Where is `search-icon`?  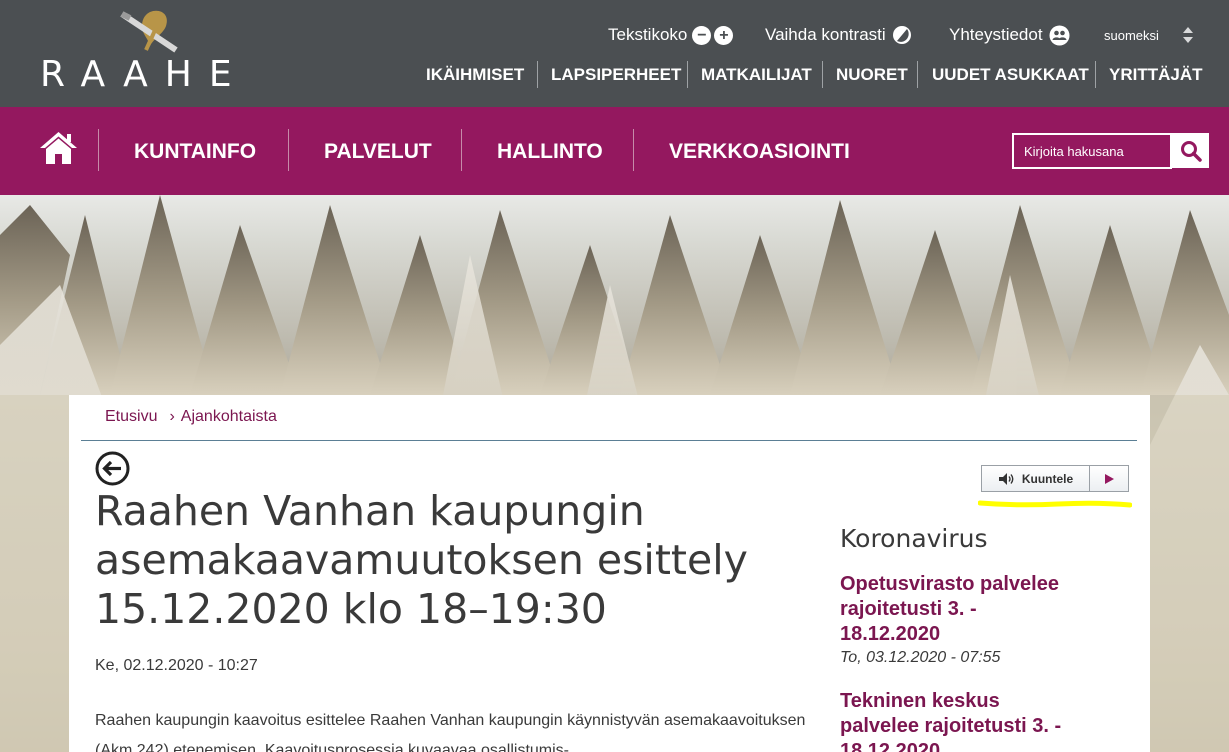
search-icon is located at coordinates (1191, 151).